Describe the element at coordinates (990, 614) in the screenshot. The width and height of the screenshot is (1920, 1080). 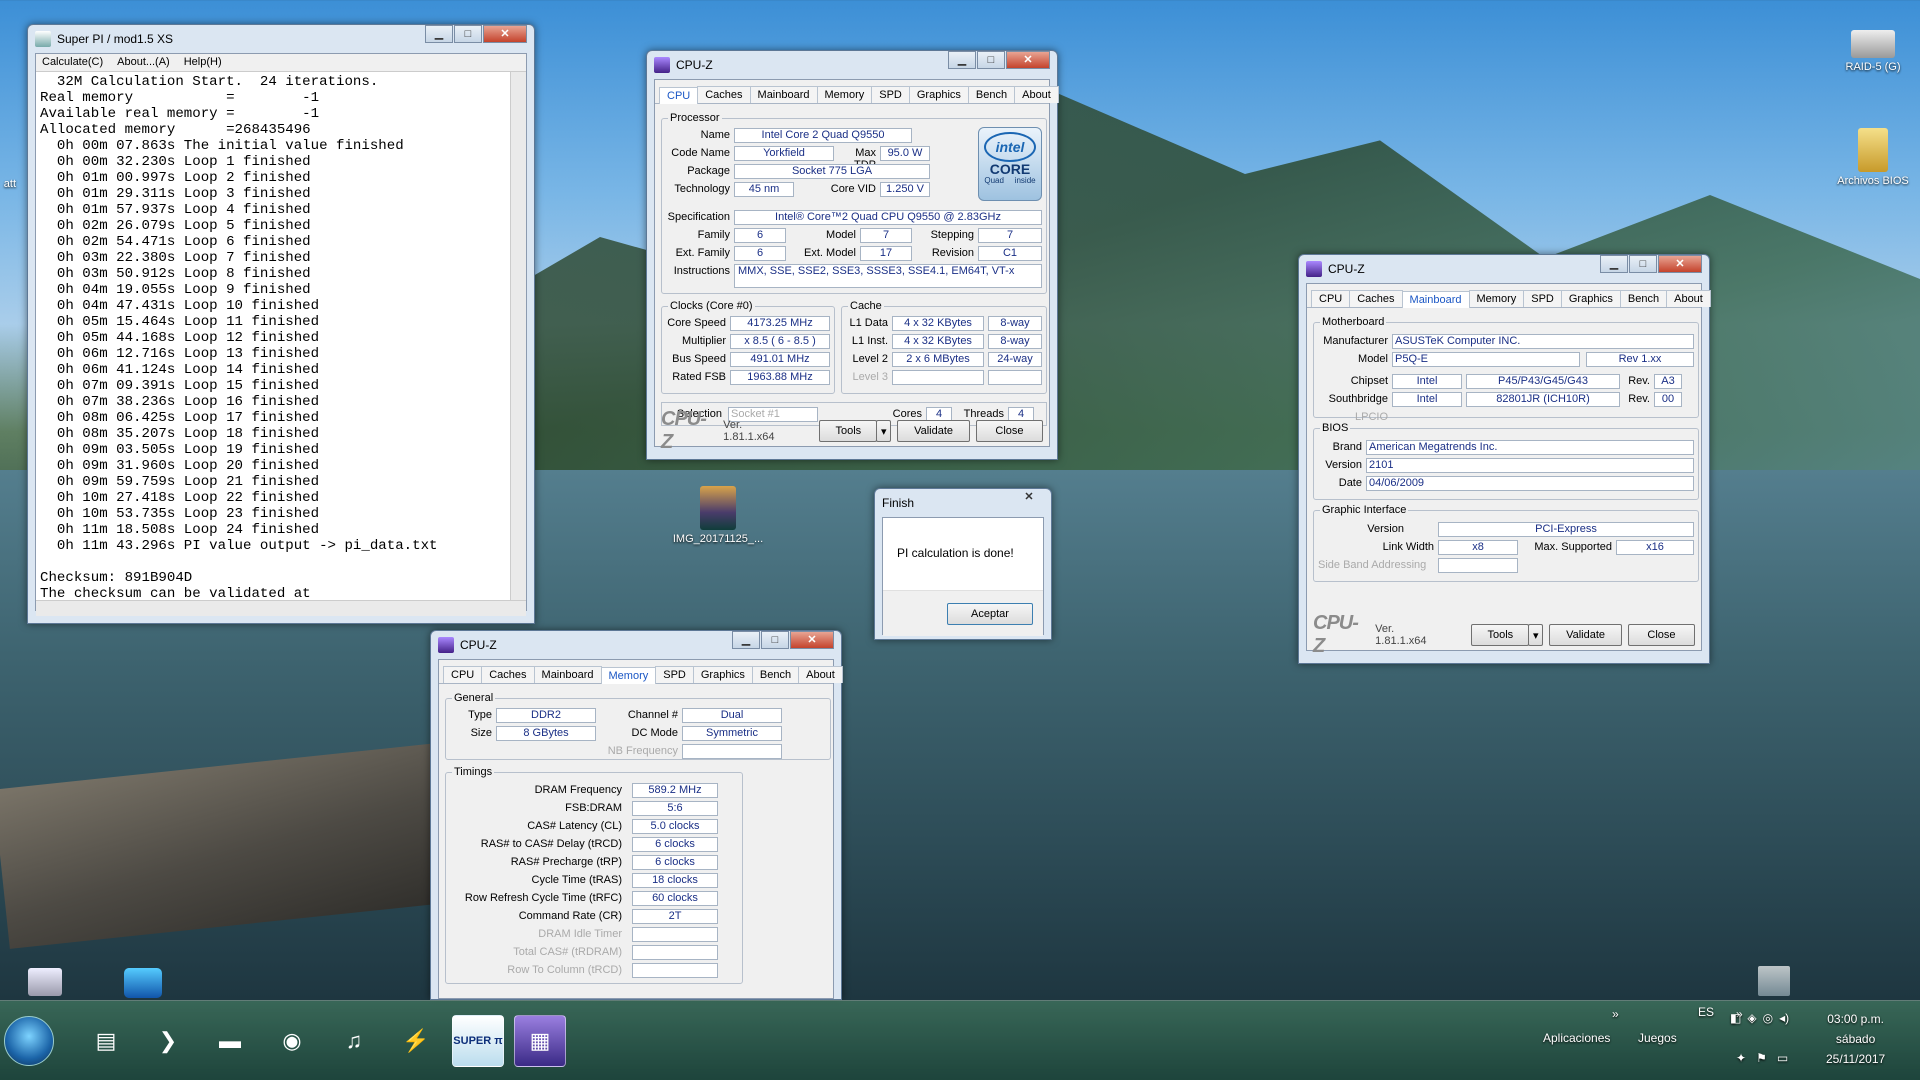
I see `ok-button: Aceptar` at that location.